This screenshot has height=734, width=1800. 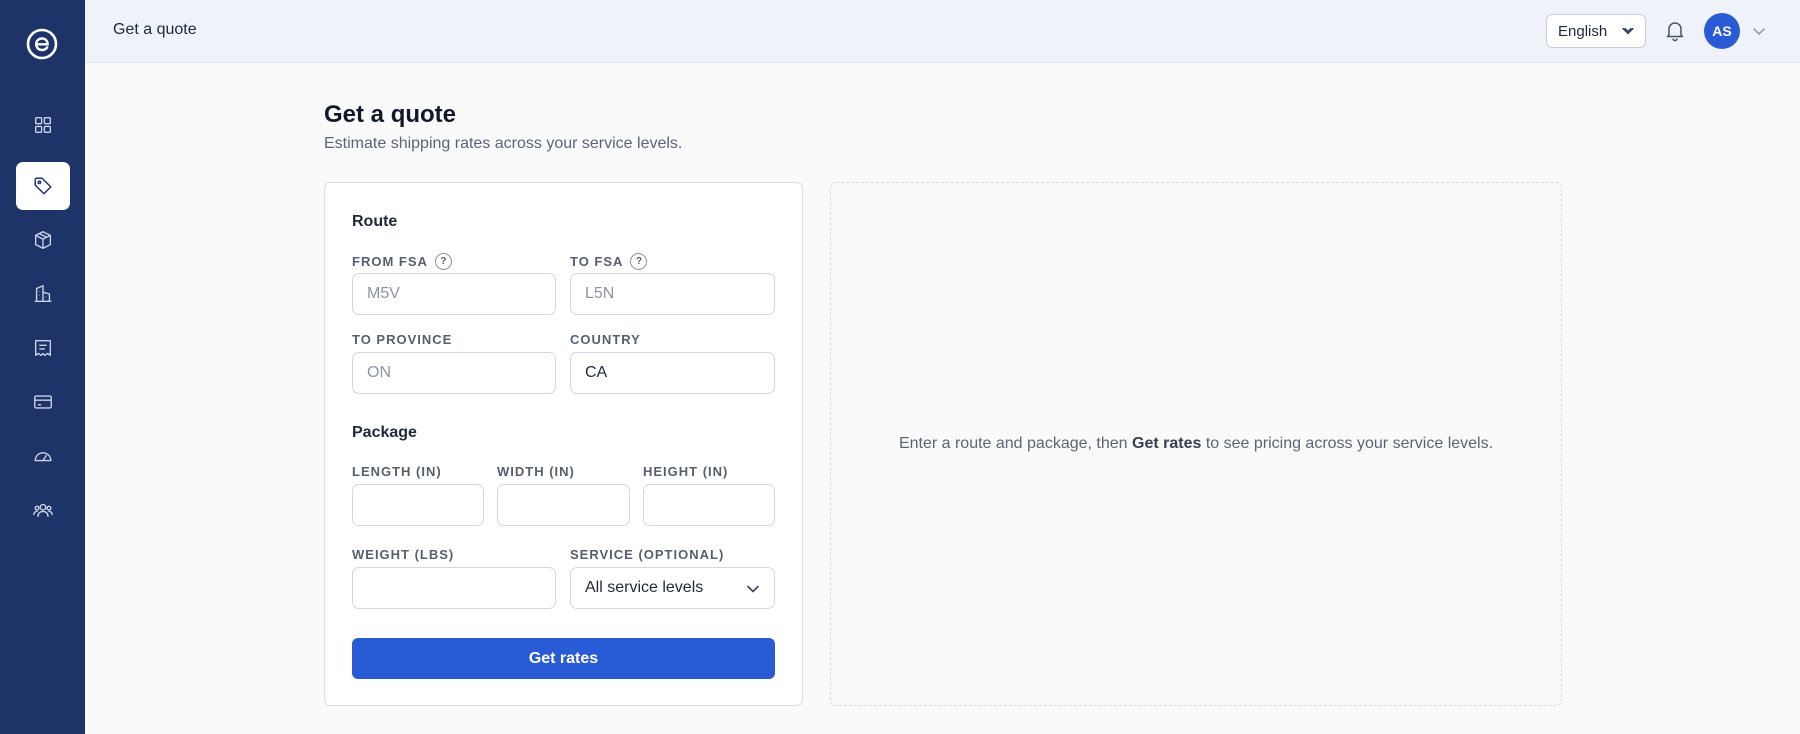 I want to click on to-fsa-label: TO FSA ?, so click(x=609, y=261).